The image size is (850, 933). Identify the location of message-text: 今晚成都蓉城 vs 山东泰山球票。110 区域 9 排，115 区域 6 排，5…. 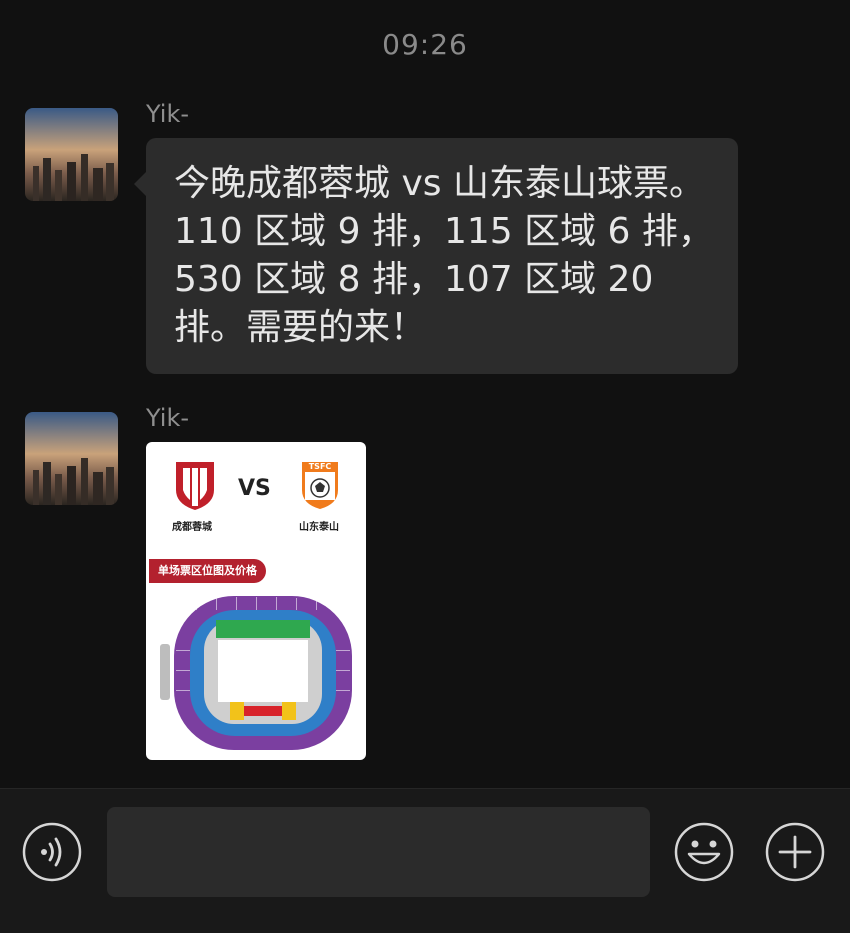
(444, 255).